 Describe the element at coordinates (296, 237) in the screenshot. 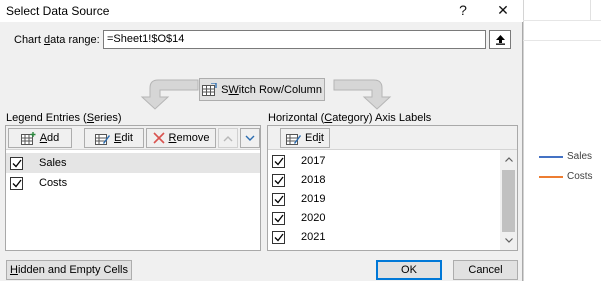

I see `axis-list-item: 2021` at that location.